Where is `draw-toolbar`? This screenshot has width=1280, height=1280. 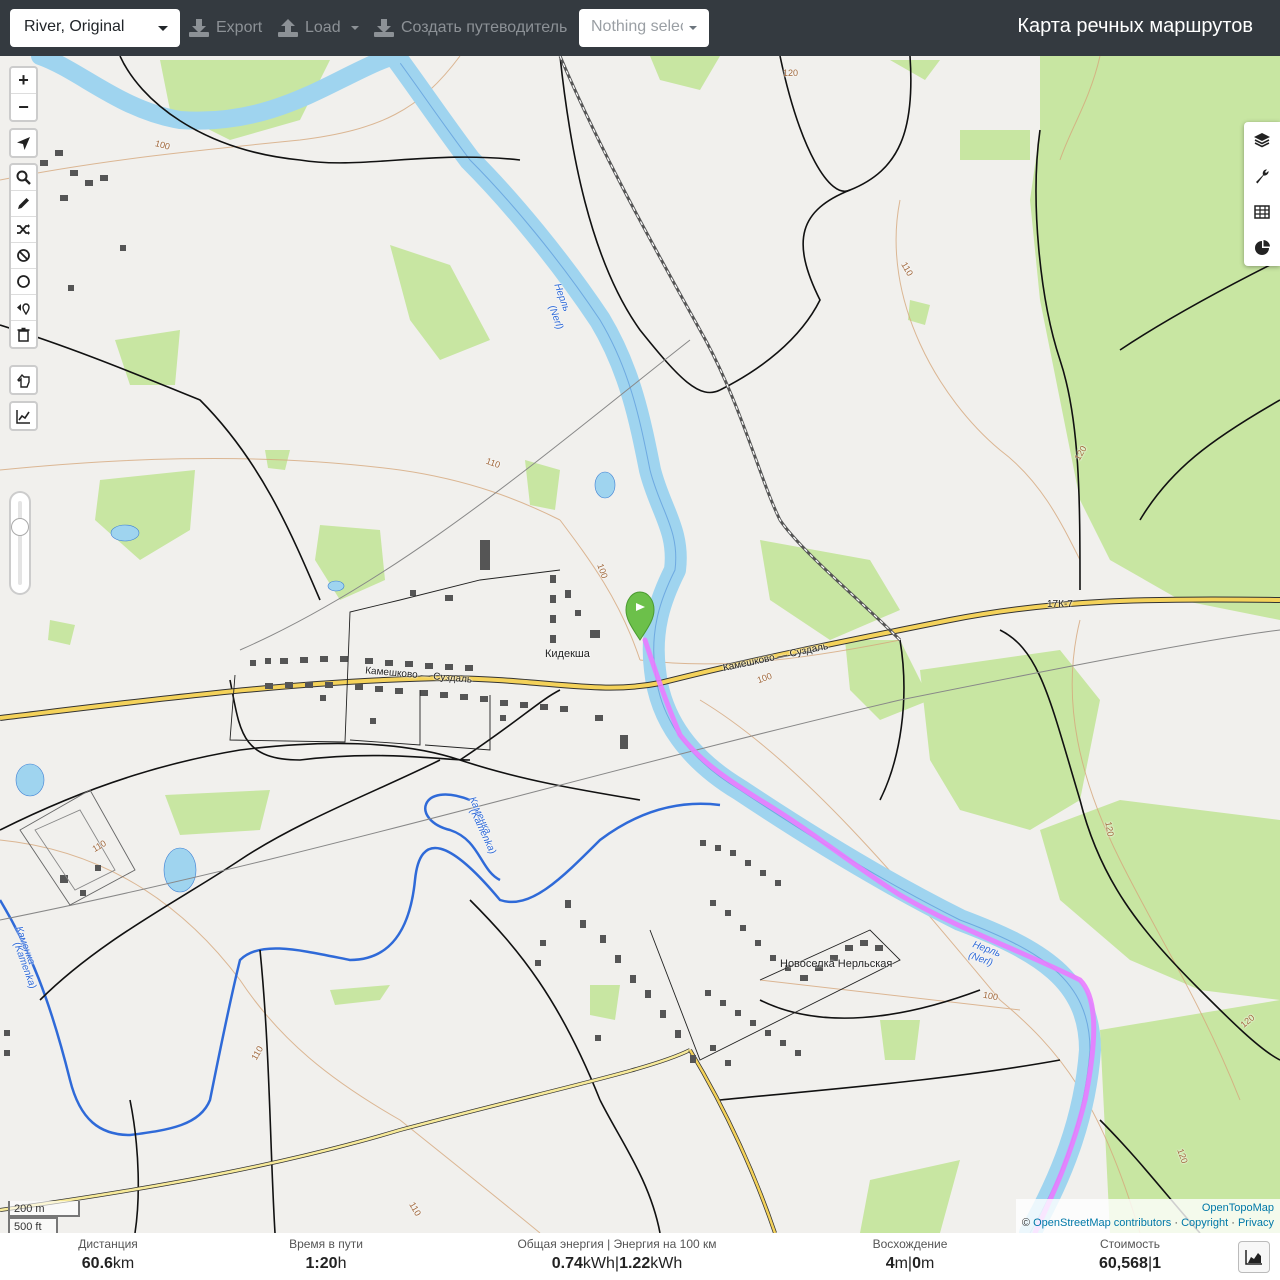 draw-toolbar is located at coordinates (23, 256).